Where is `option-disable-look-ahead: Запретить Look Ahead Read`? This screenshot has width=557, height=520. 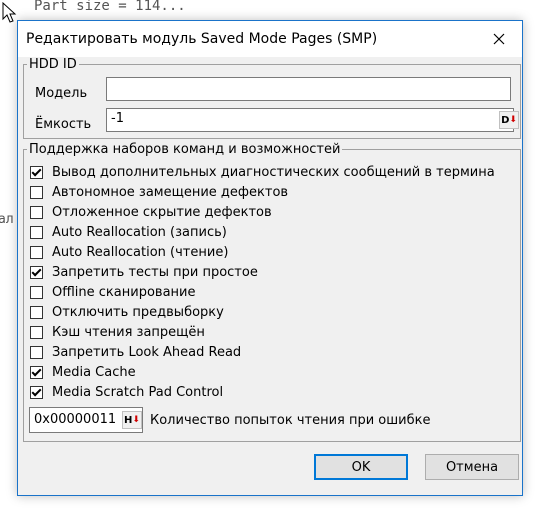 option-disable-look-ahead: Запретить Look Ahead Read is located at coordinates (135, 352).